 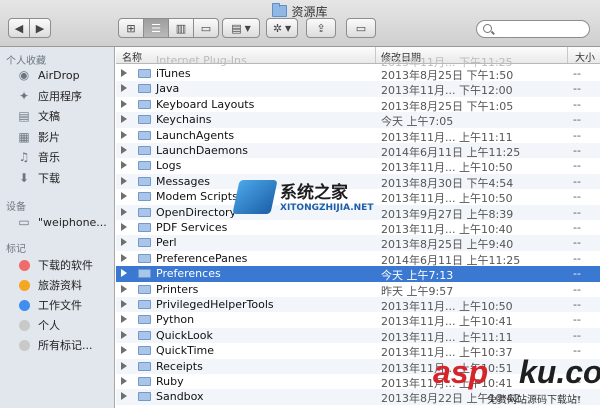 What do you see at coordinates (60, 96) in the screenshot?
I see `sidebar-item-label: 应用程序` at bounding box center [60, 96].